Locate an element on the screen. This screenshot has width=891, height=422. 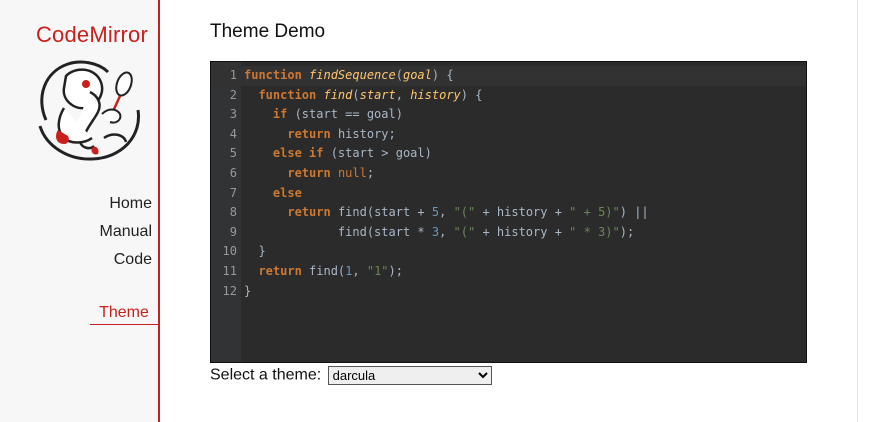
code-line: 11 return find(1, "1"); is located at coordinates (508, 272).